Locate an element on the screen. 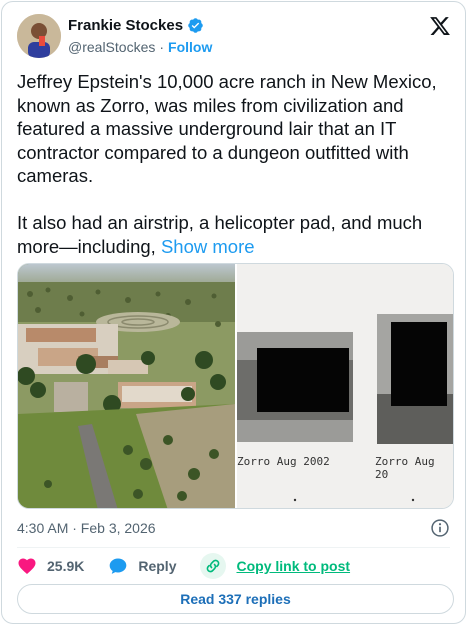 The width and height of the screenshot is (469, 627). show-more-link: Show more is located at coordinates (208, 246).